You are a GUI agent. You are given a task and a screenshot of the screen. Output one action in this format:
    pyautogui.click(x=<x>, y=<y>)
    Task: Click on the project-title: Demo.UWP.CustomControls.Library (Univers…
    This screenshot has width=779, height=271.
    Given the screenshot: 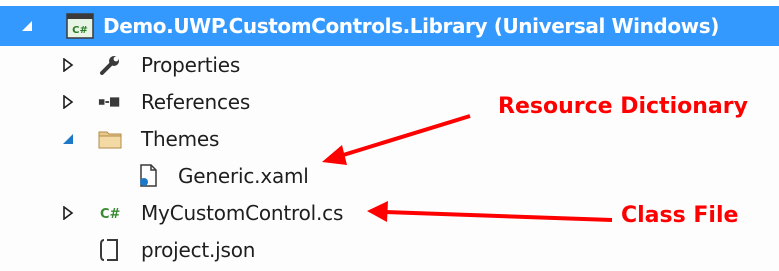 What is the action you would take?
    pyautogui.click(x=411, y=26)
    